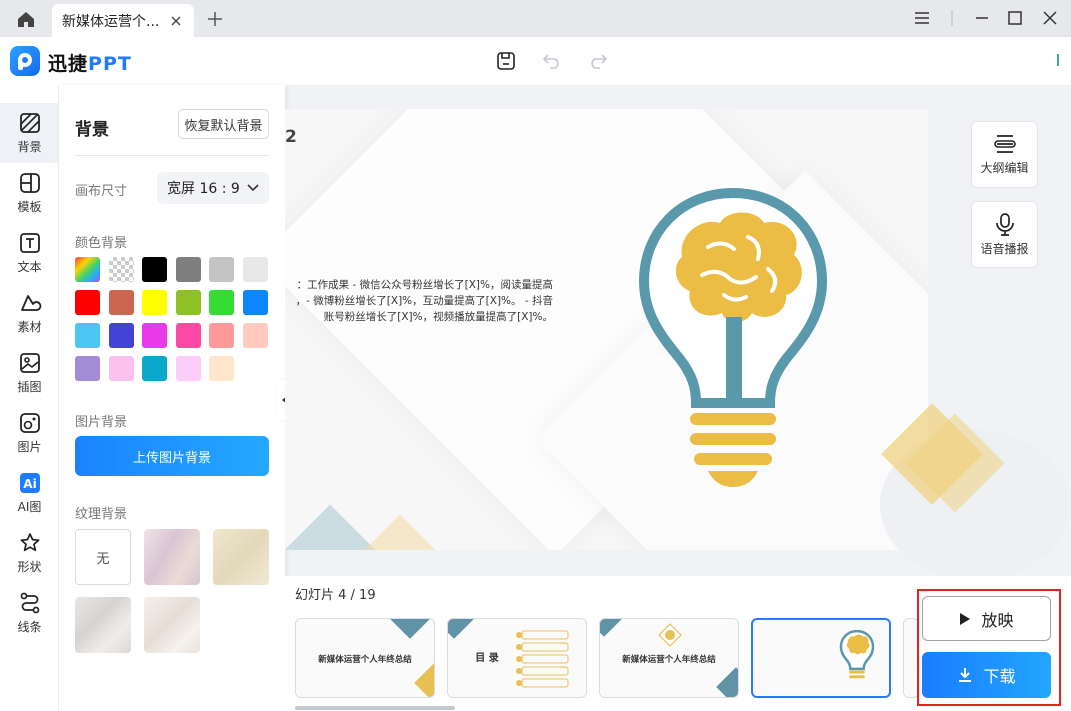 This screenshot has width=1071, height=711. I want to click on sidebar-item-background: 背景, so click(29, 133).